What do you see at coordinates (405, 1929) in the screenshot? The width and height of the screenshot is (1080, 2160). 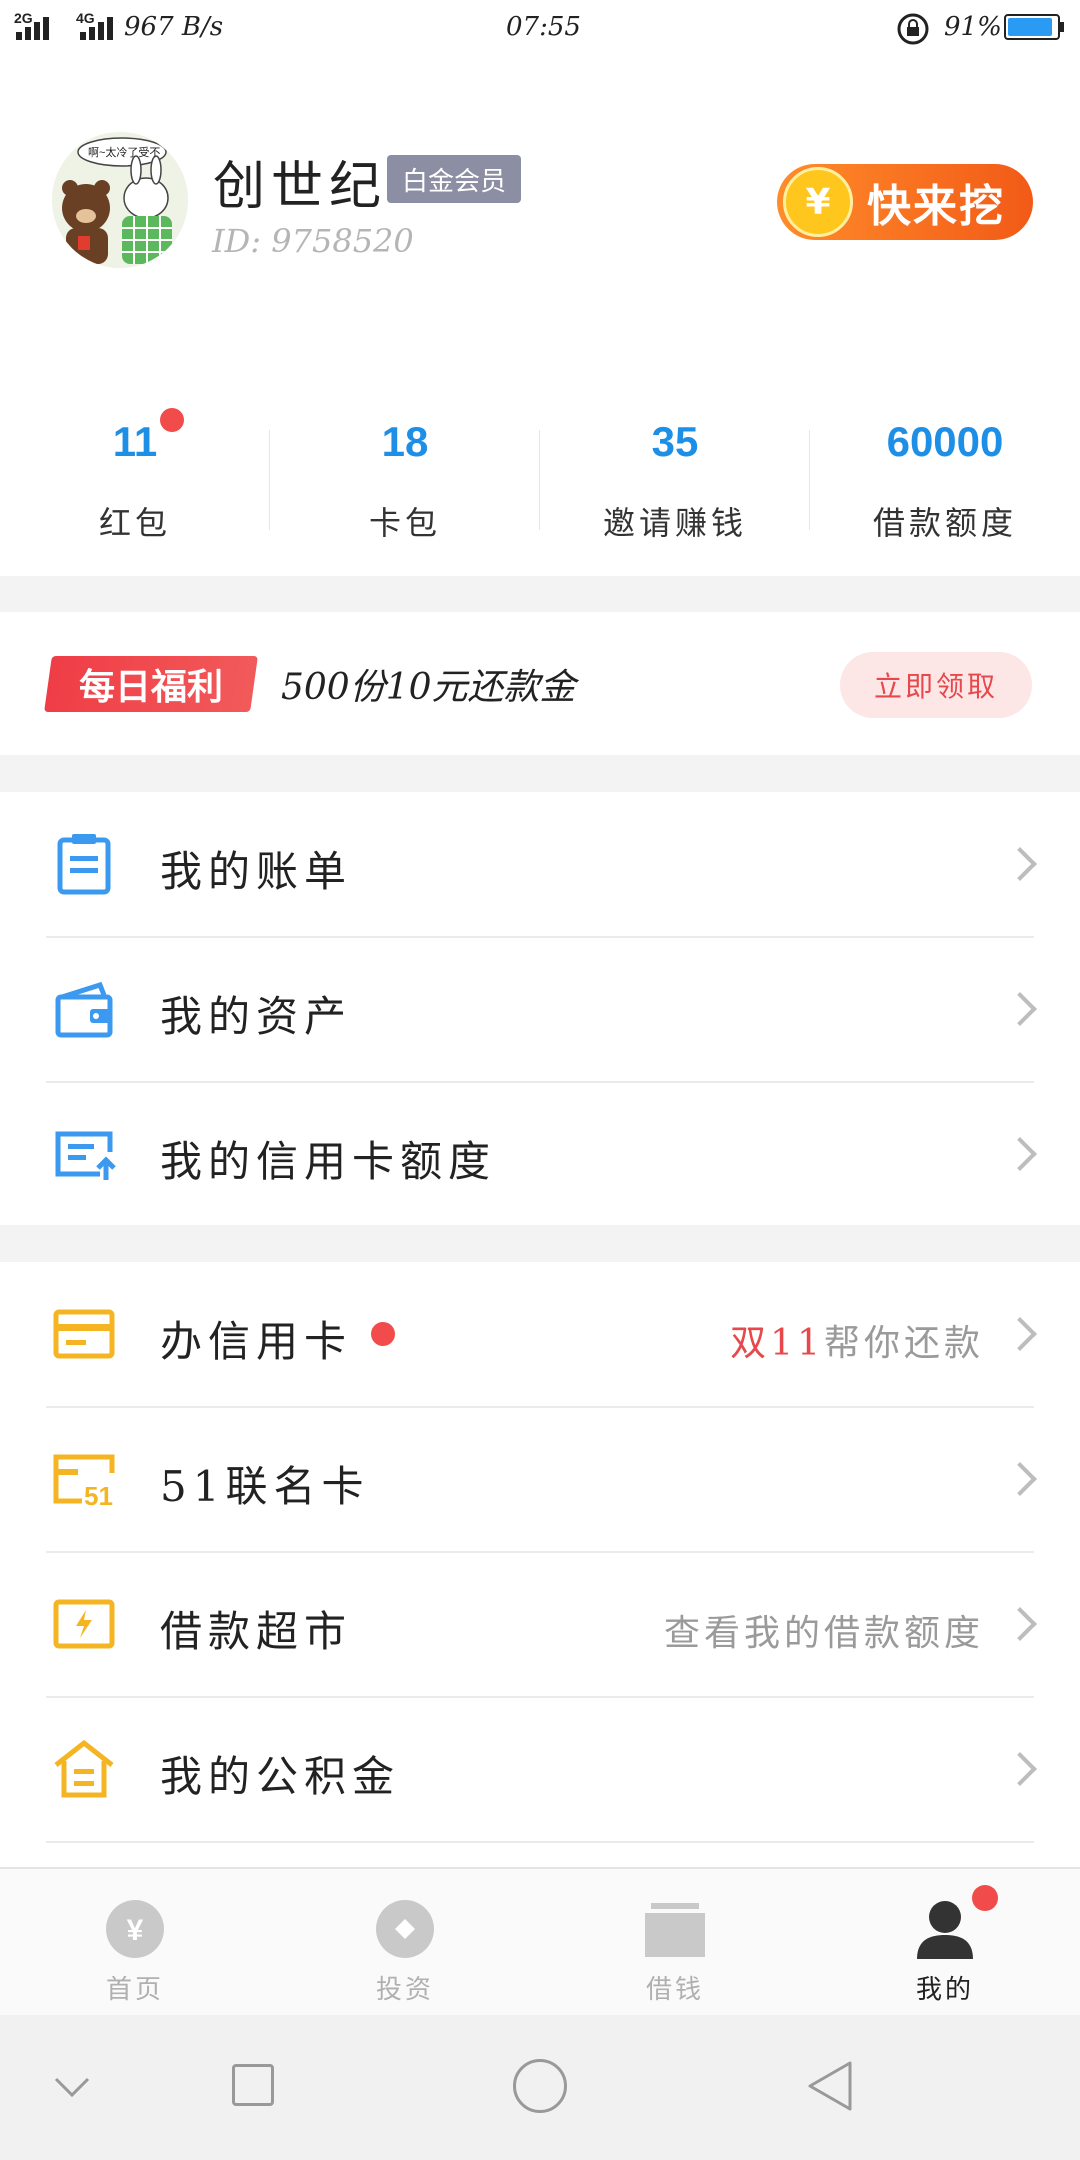 I see `invest-icon` at bounding box center [405, 1929].